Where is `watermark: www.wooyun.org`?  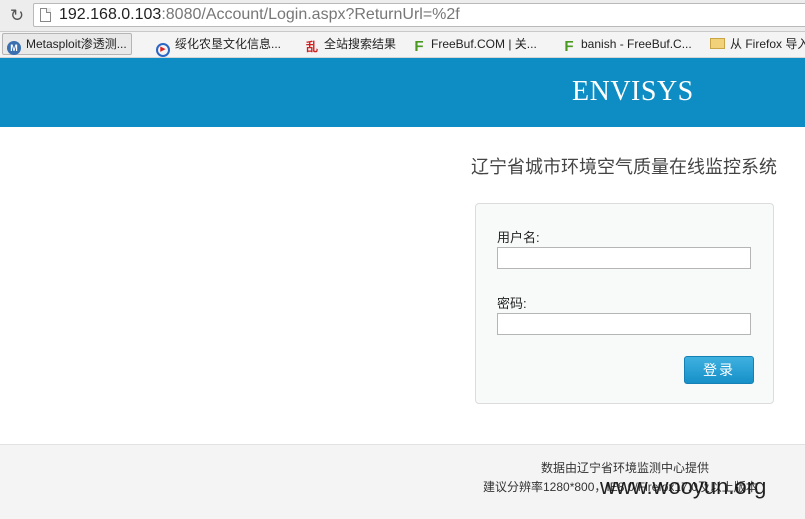
watermark: www.wooyun.org is located at coordinates (683, 486).